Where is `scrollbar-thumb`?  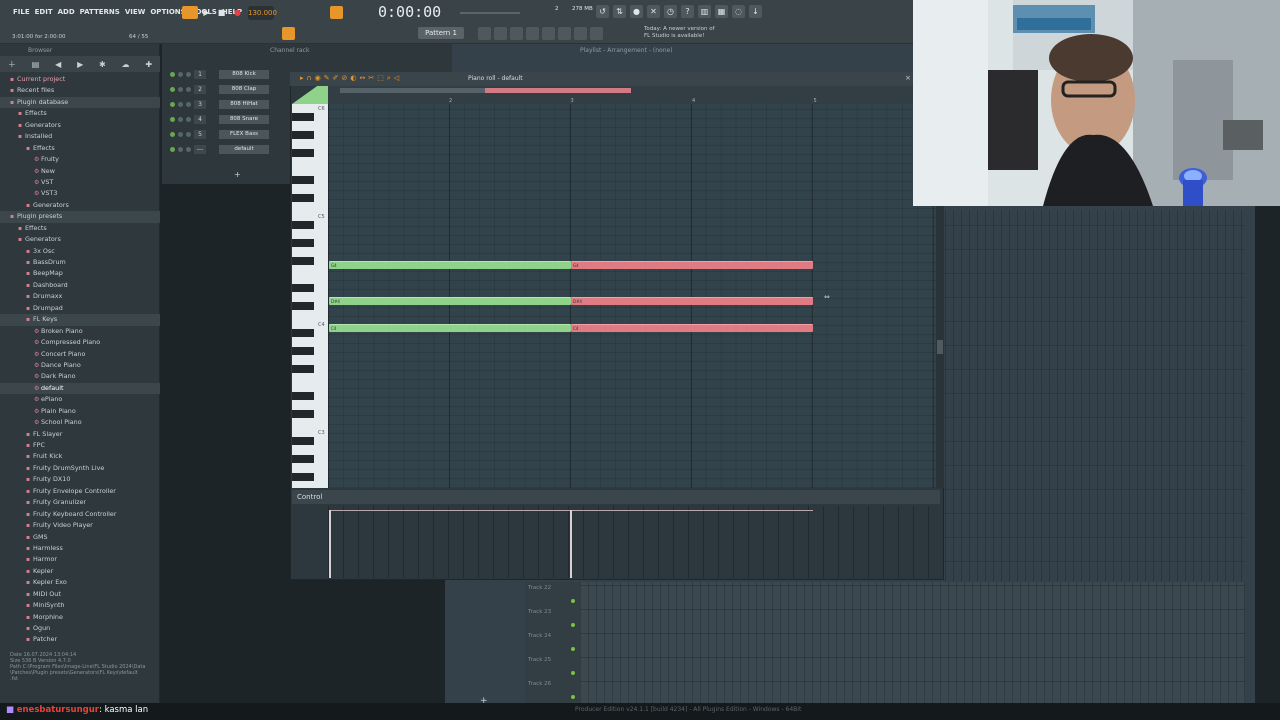 scrollbar-thumb is located at coordinates (940, 347).